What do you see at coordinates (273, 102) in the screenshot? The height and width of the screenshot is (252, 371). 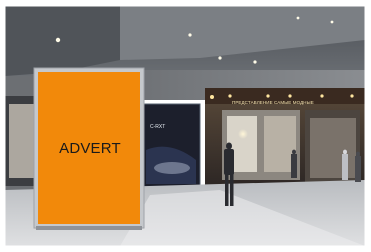 I see `store-sign-text: ПРЕДСТАВЛЕНИЕ САМЫЕ МОДНЫЕ` at bounding box center [273, 102].